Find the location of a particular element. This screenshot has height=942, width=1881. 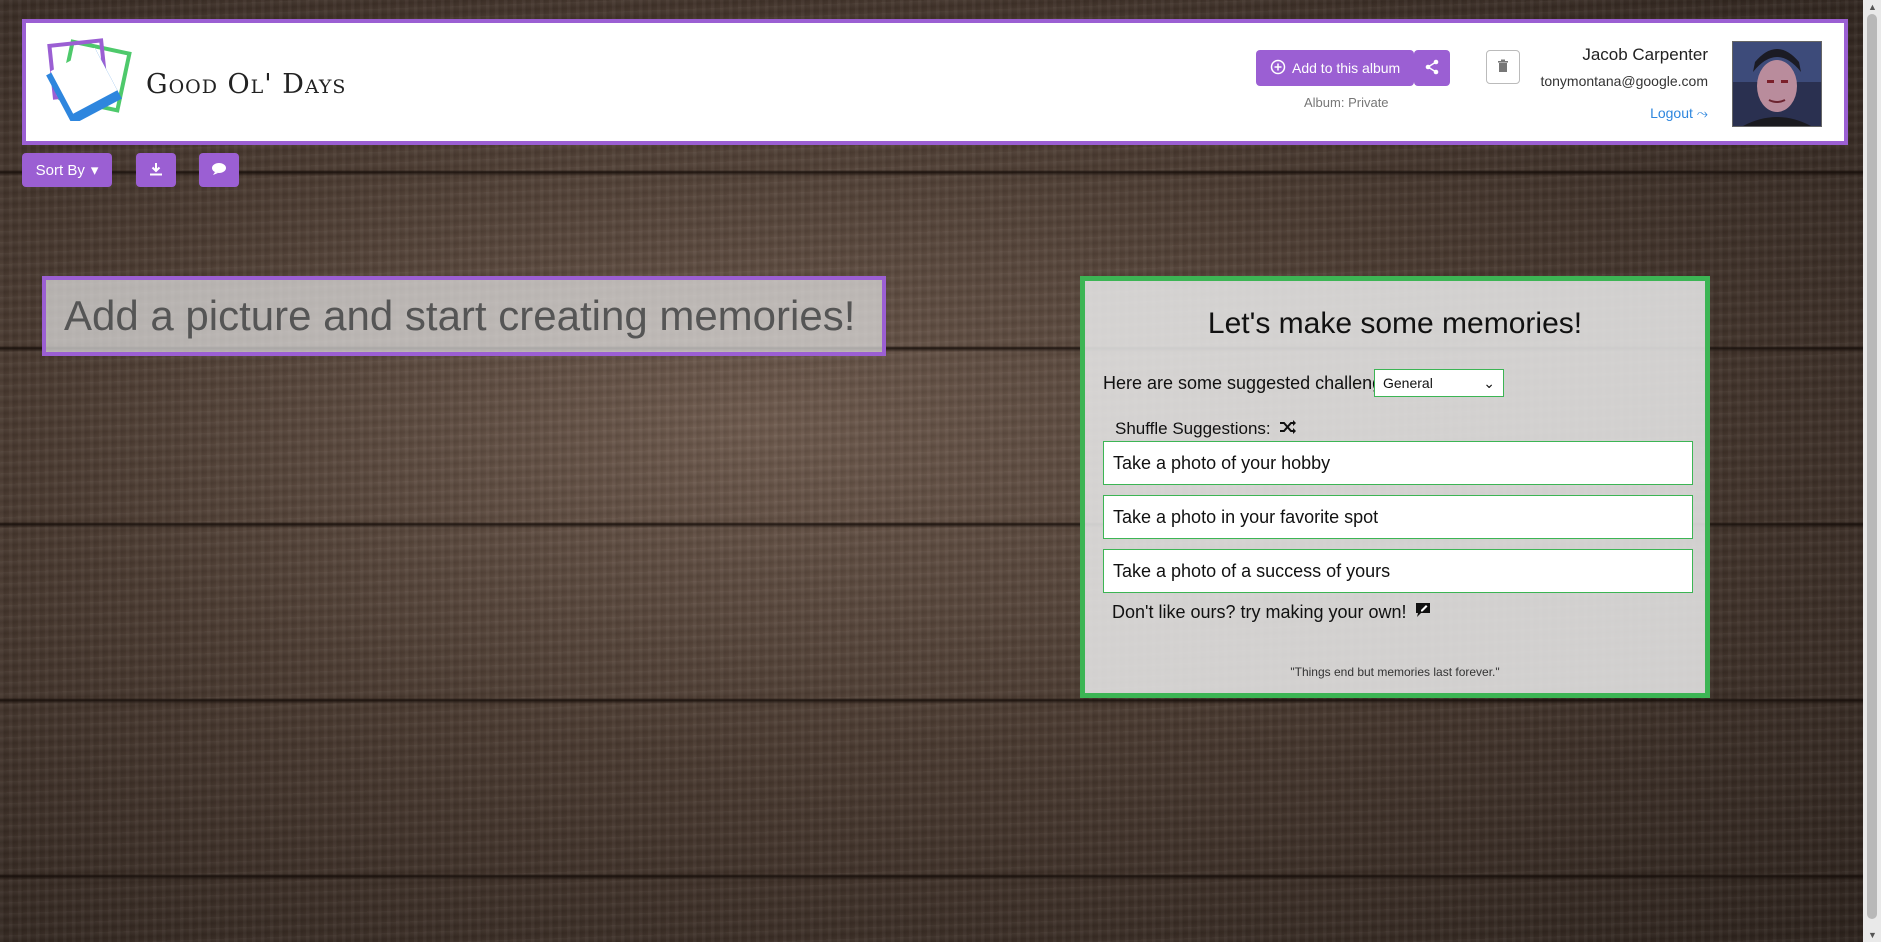

logo-icon is located at coordinates (96, 81).